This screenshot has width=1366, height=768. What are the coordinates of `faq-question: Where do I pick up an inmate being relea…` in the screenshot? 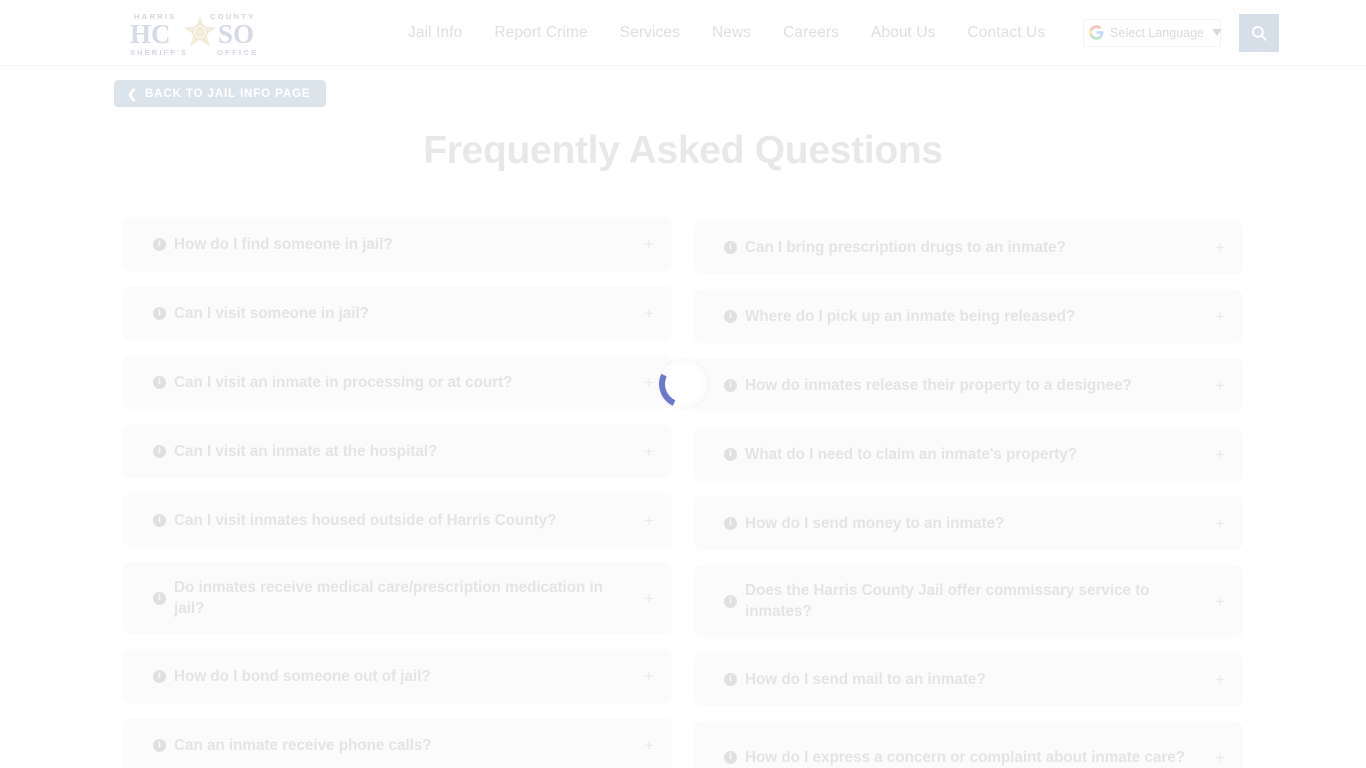 It's located at (910, 316).